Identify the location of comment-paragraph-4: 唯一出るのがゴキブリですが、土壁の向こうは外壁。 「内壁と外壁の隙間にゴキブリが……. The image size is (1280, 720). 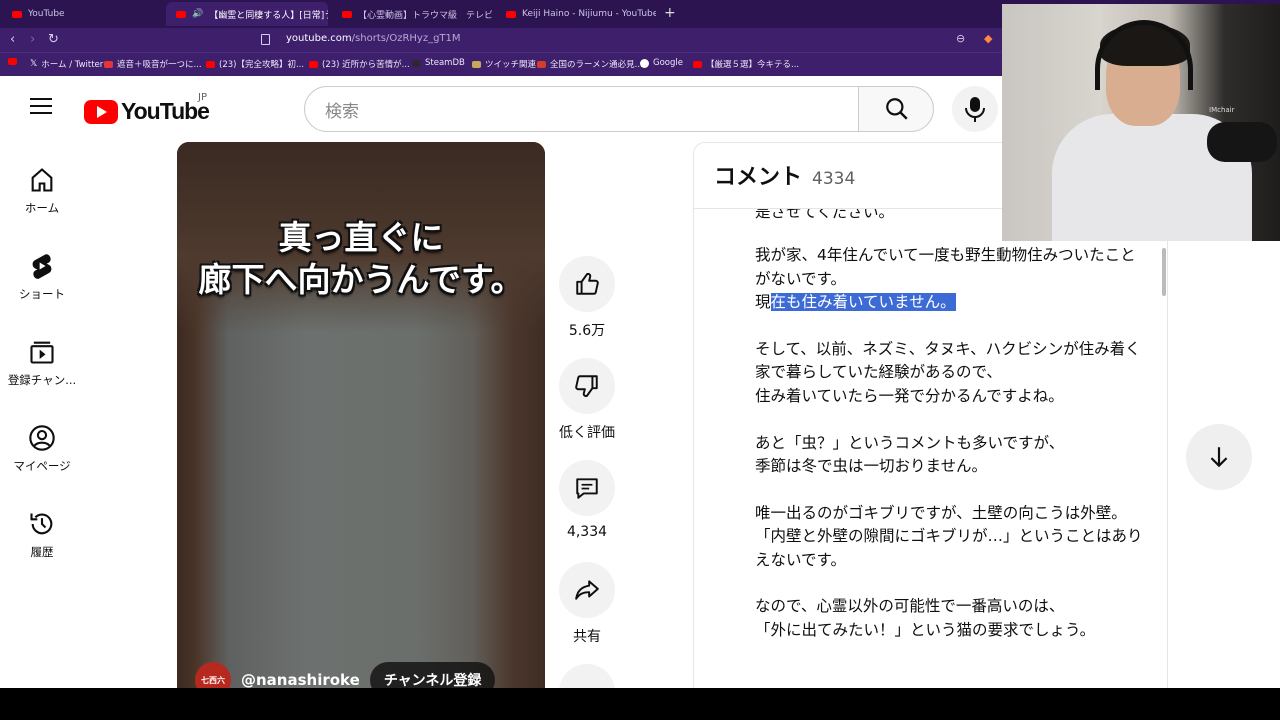
(949, 536).